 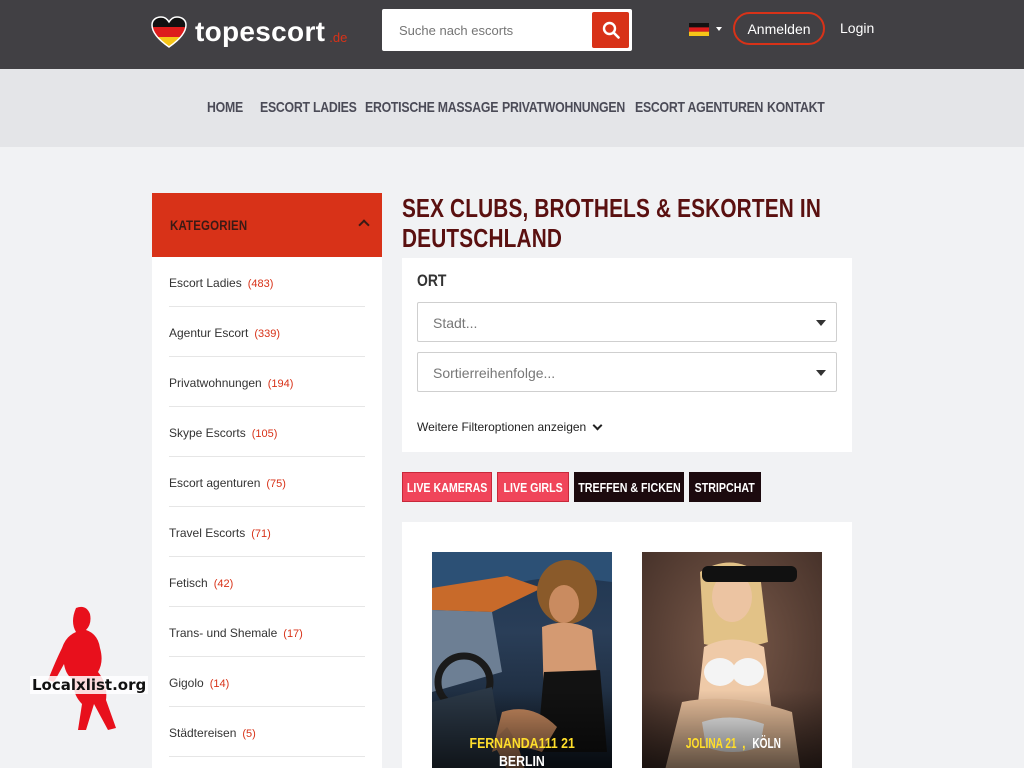 What do you see at coordinates (267, 225) in the screenshot?
I see `categories-header: KATEGORIEN` at bounding box center [267, 225].